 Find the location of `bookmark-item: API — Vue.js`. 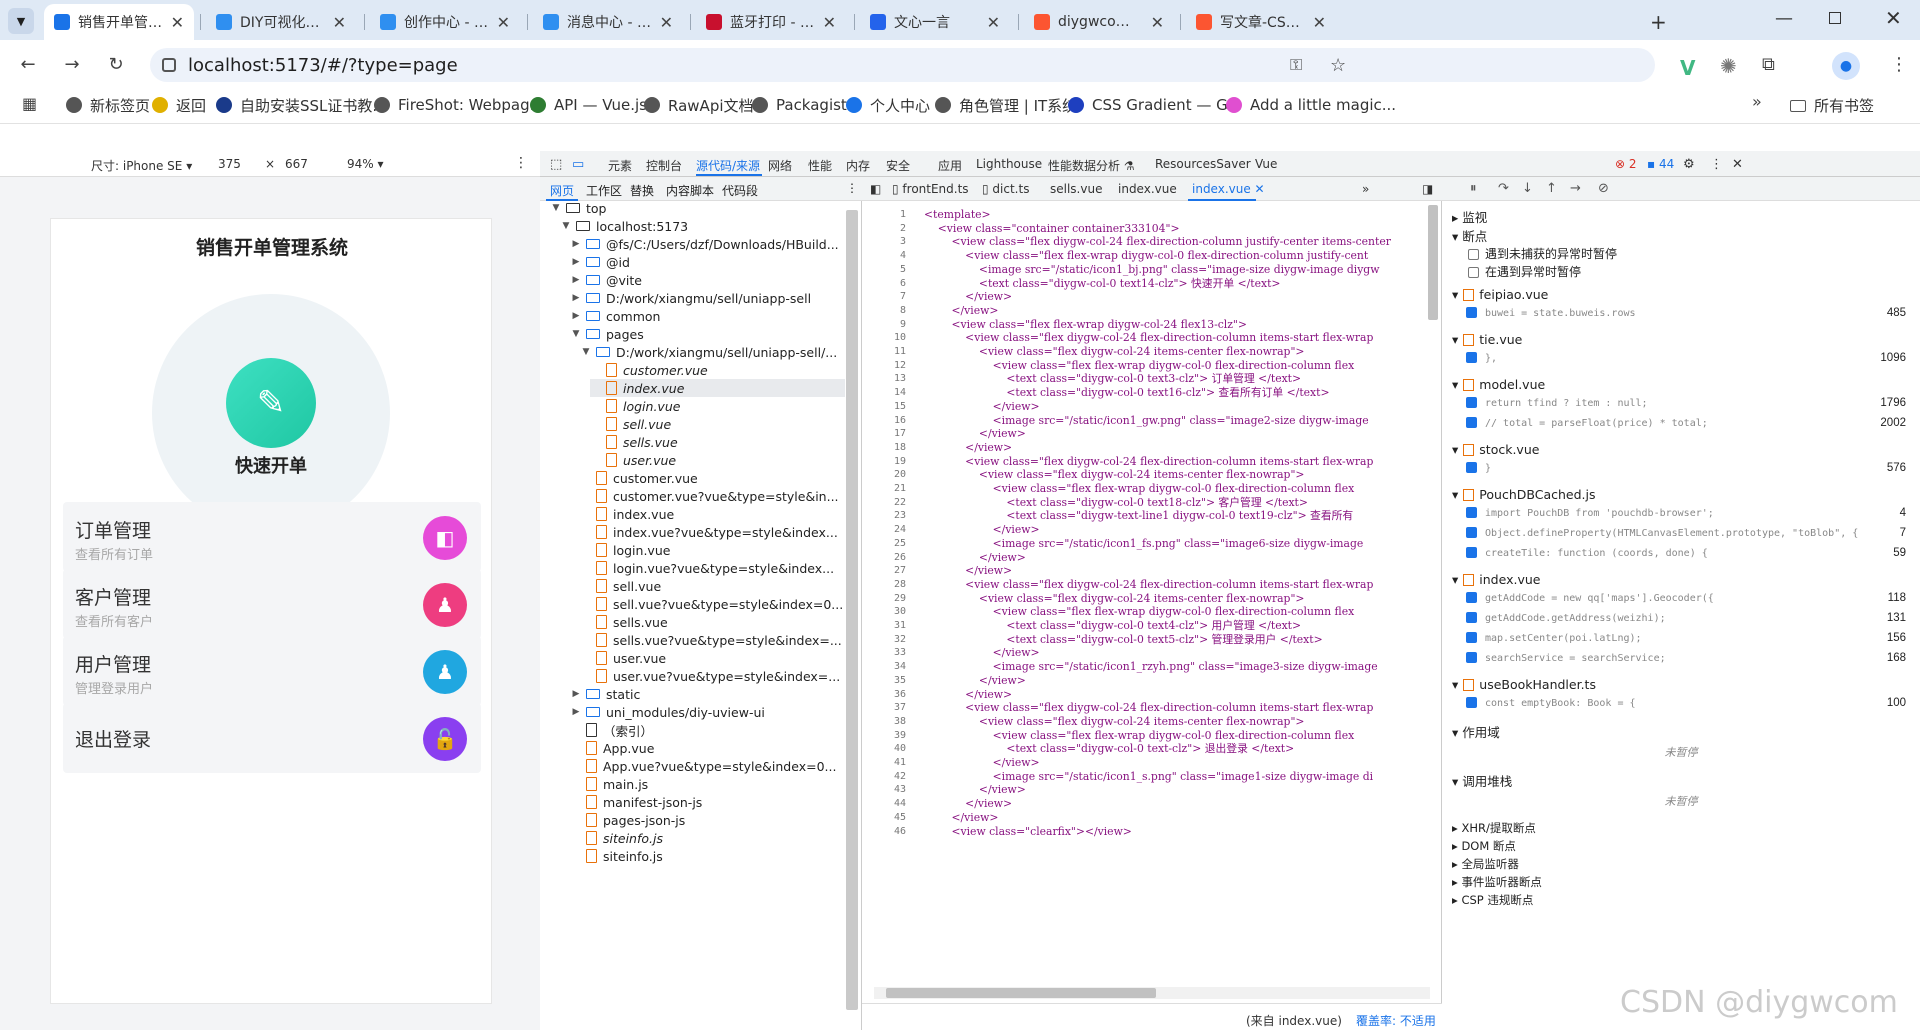

bookmark-item: API — Vue.js is located at coordinates (588, 105).